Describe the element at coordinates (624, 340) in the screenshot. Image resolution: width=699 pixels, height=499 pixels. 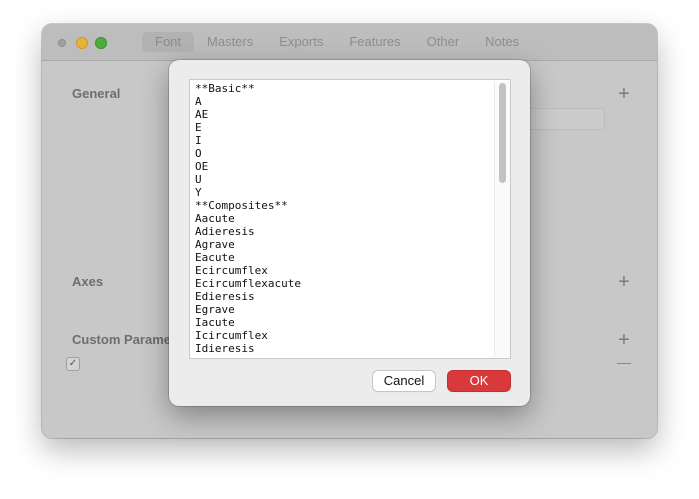
I see `custom-parameters-add-icon: +` at that location.